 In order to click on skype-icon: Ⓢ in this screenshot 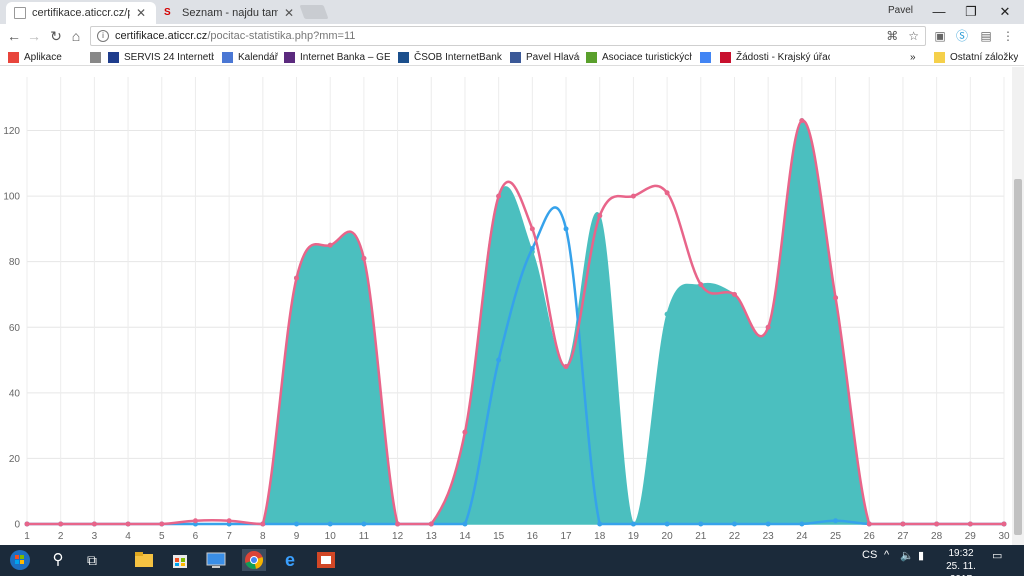, I will do `click(962, 36)`.